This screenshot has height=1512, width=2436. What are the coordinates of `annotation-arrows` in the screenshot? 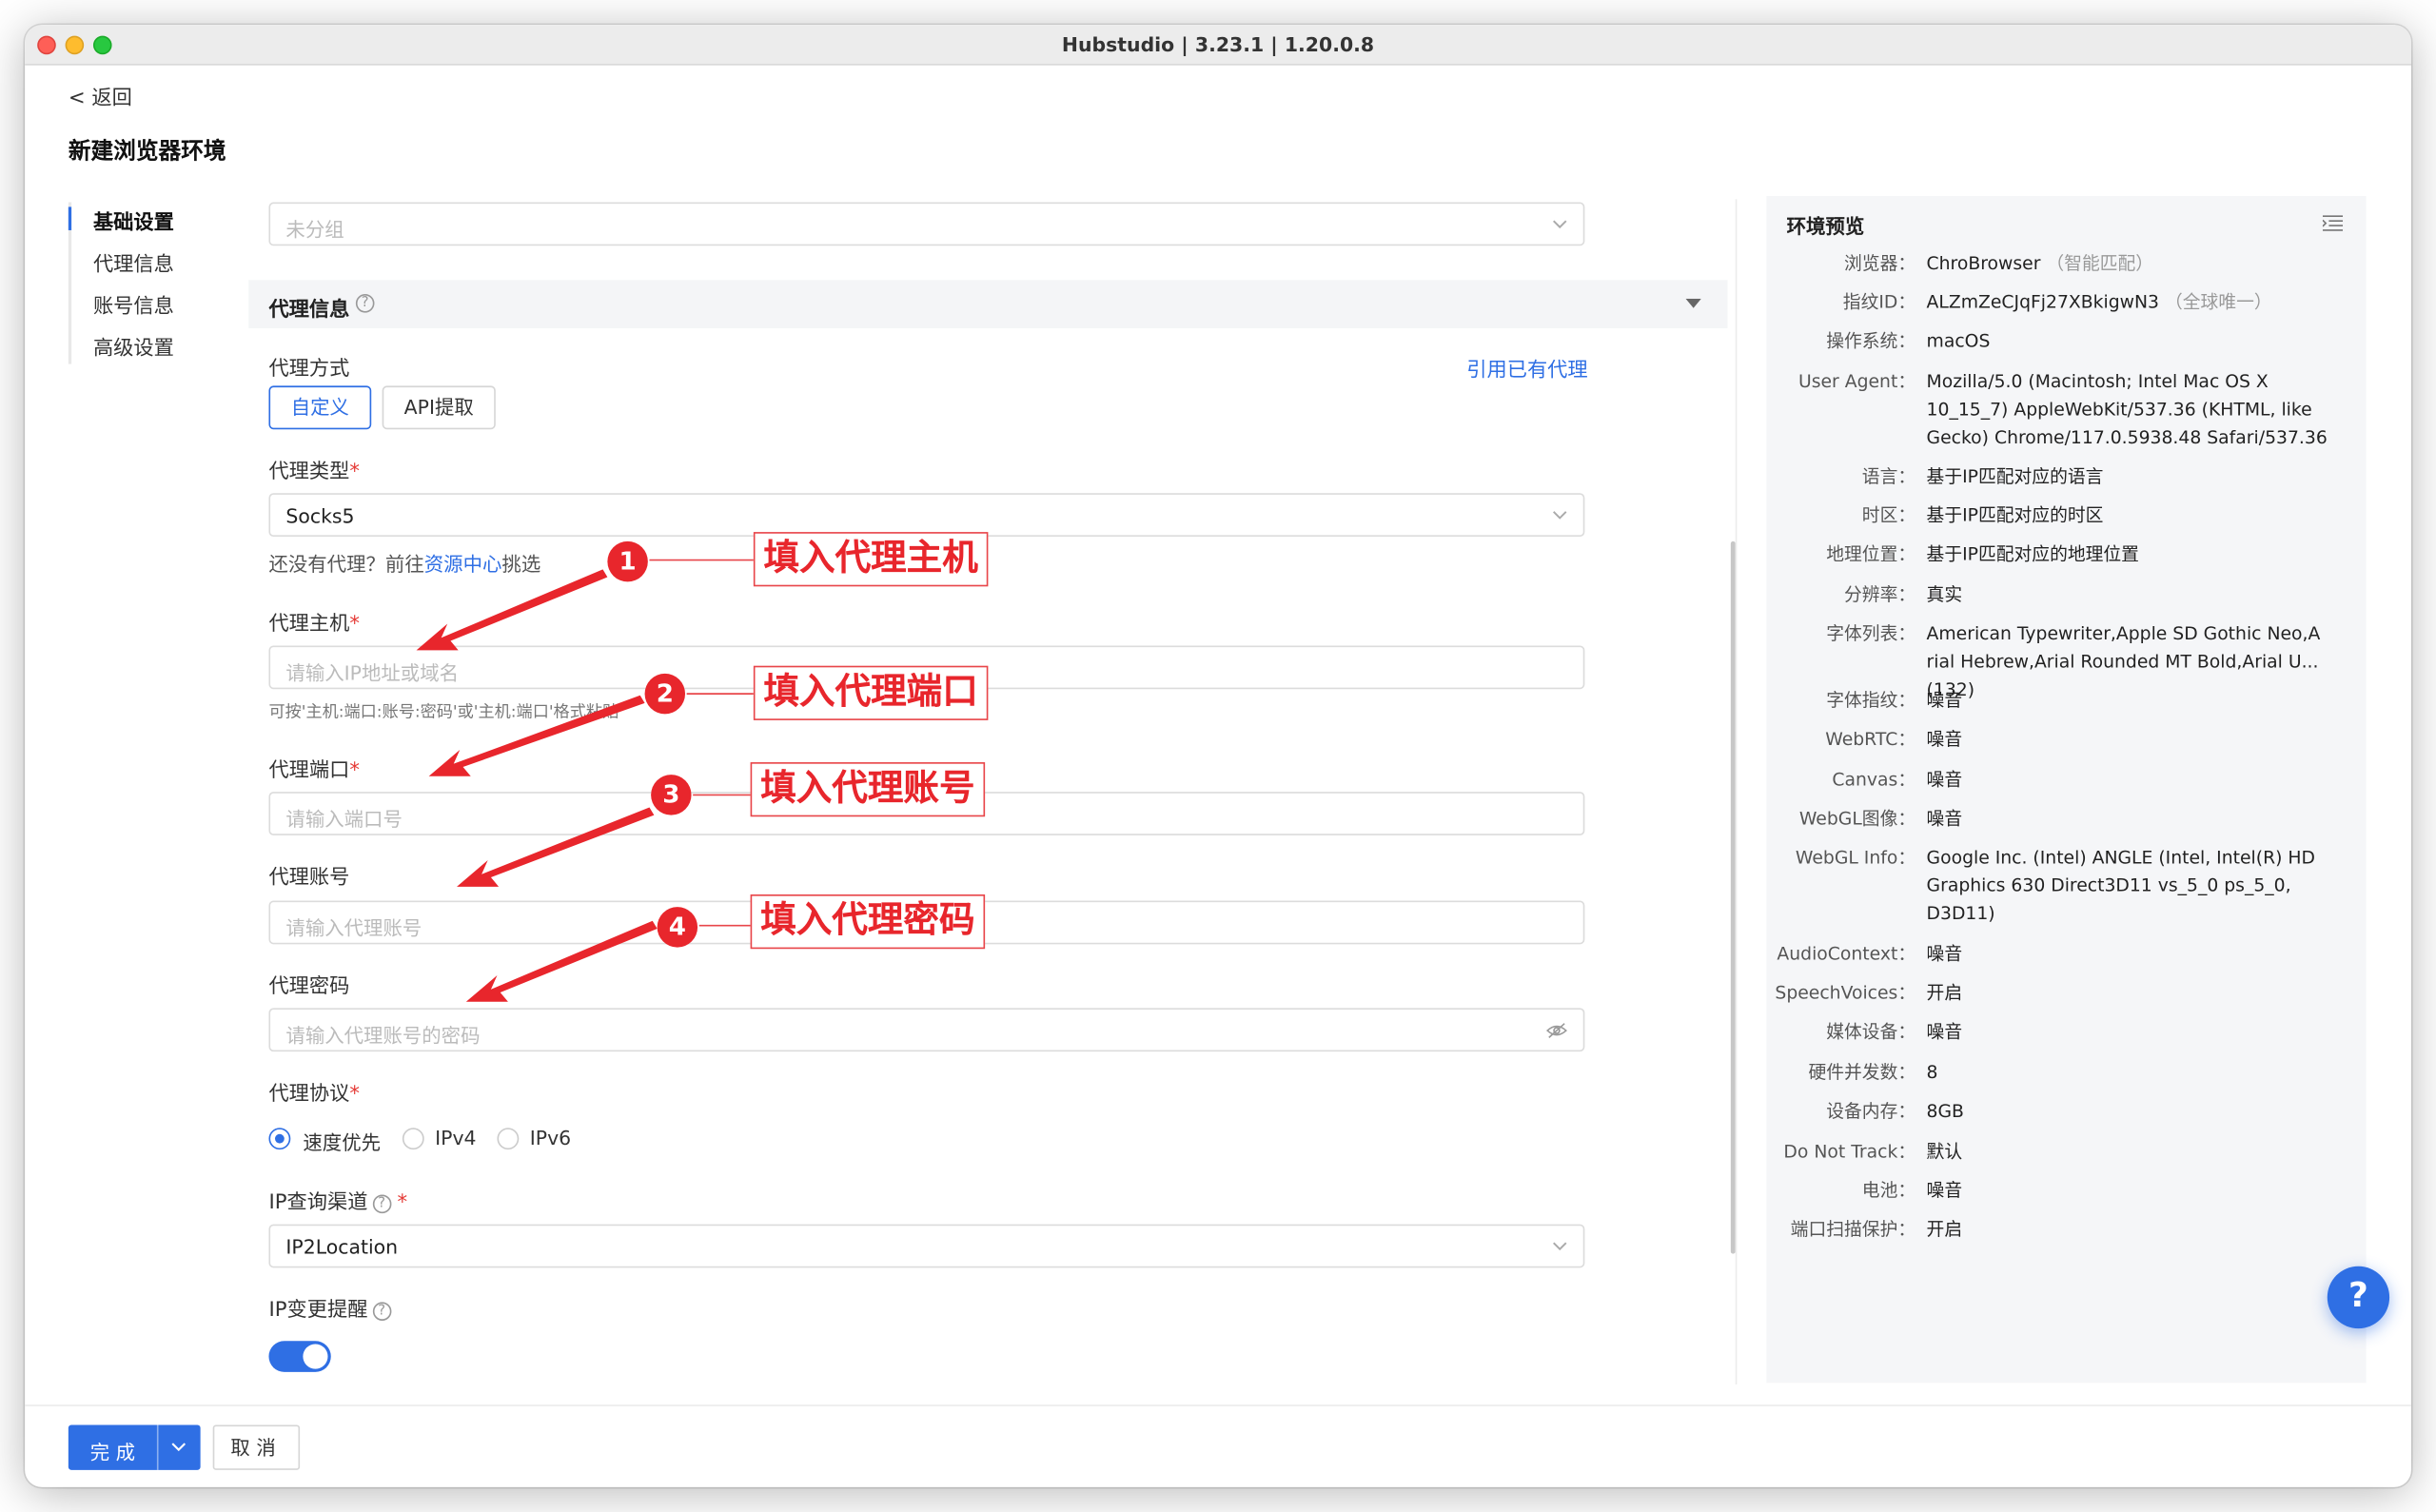 It's located at (585, 780).